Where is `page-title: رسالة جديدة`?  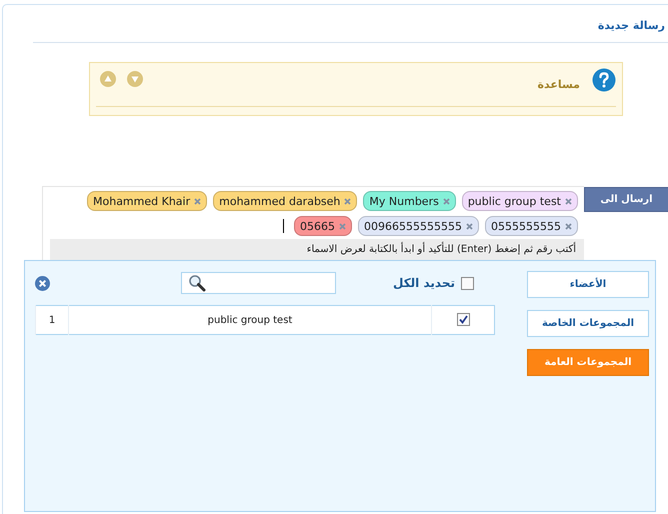
page-title: رسالة جديدة is located at coordinates (630, 26).